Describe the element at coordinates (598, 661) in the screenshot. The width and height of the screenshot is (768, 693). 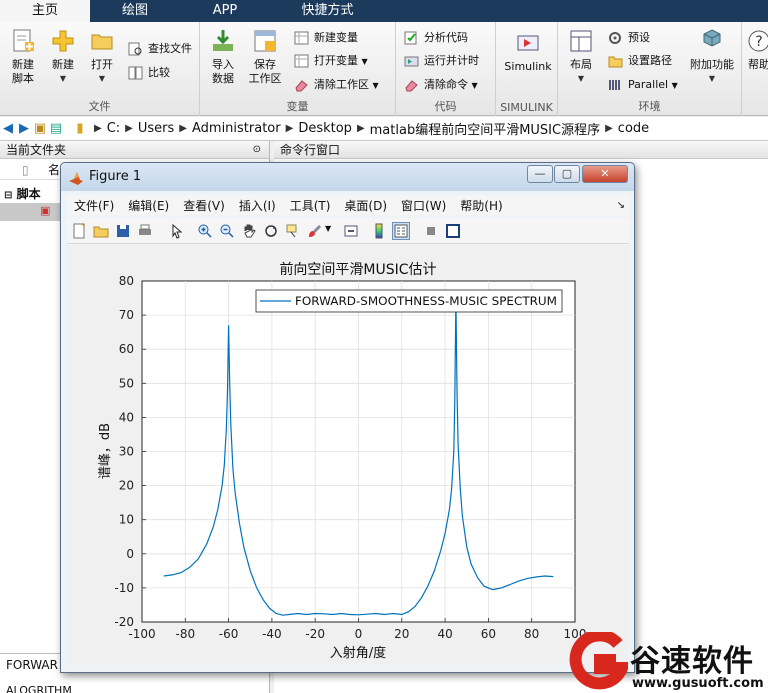
I see `watermark-g-icon` at that location.